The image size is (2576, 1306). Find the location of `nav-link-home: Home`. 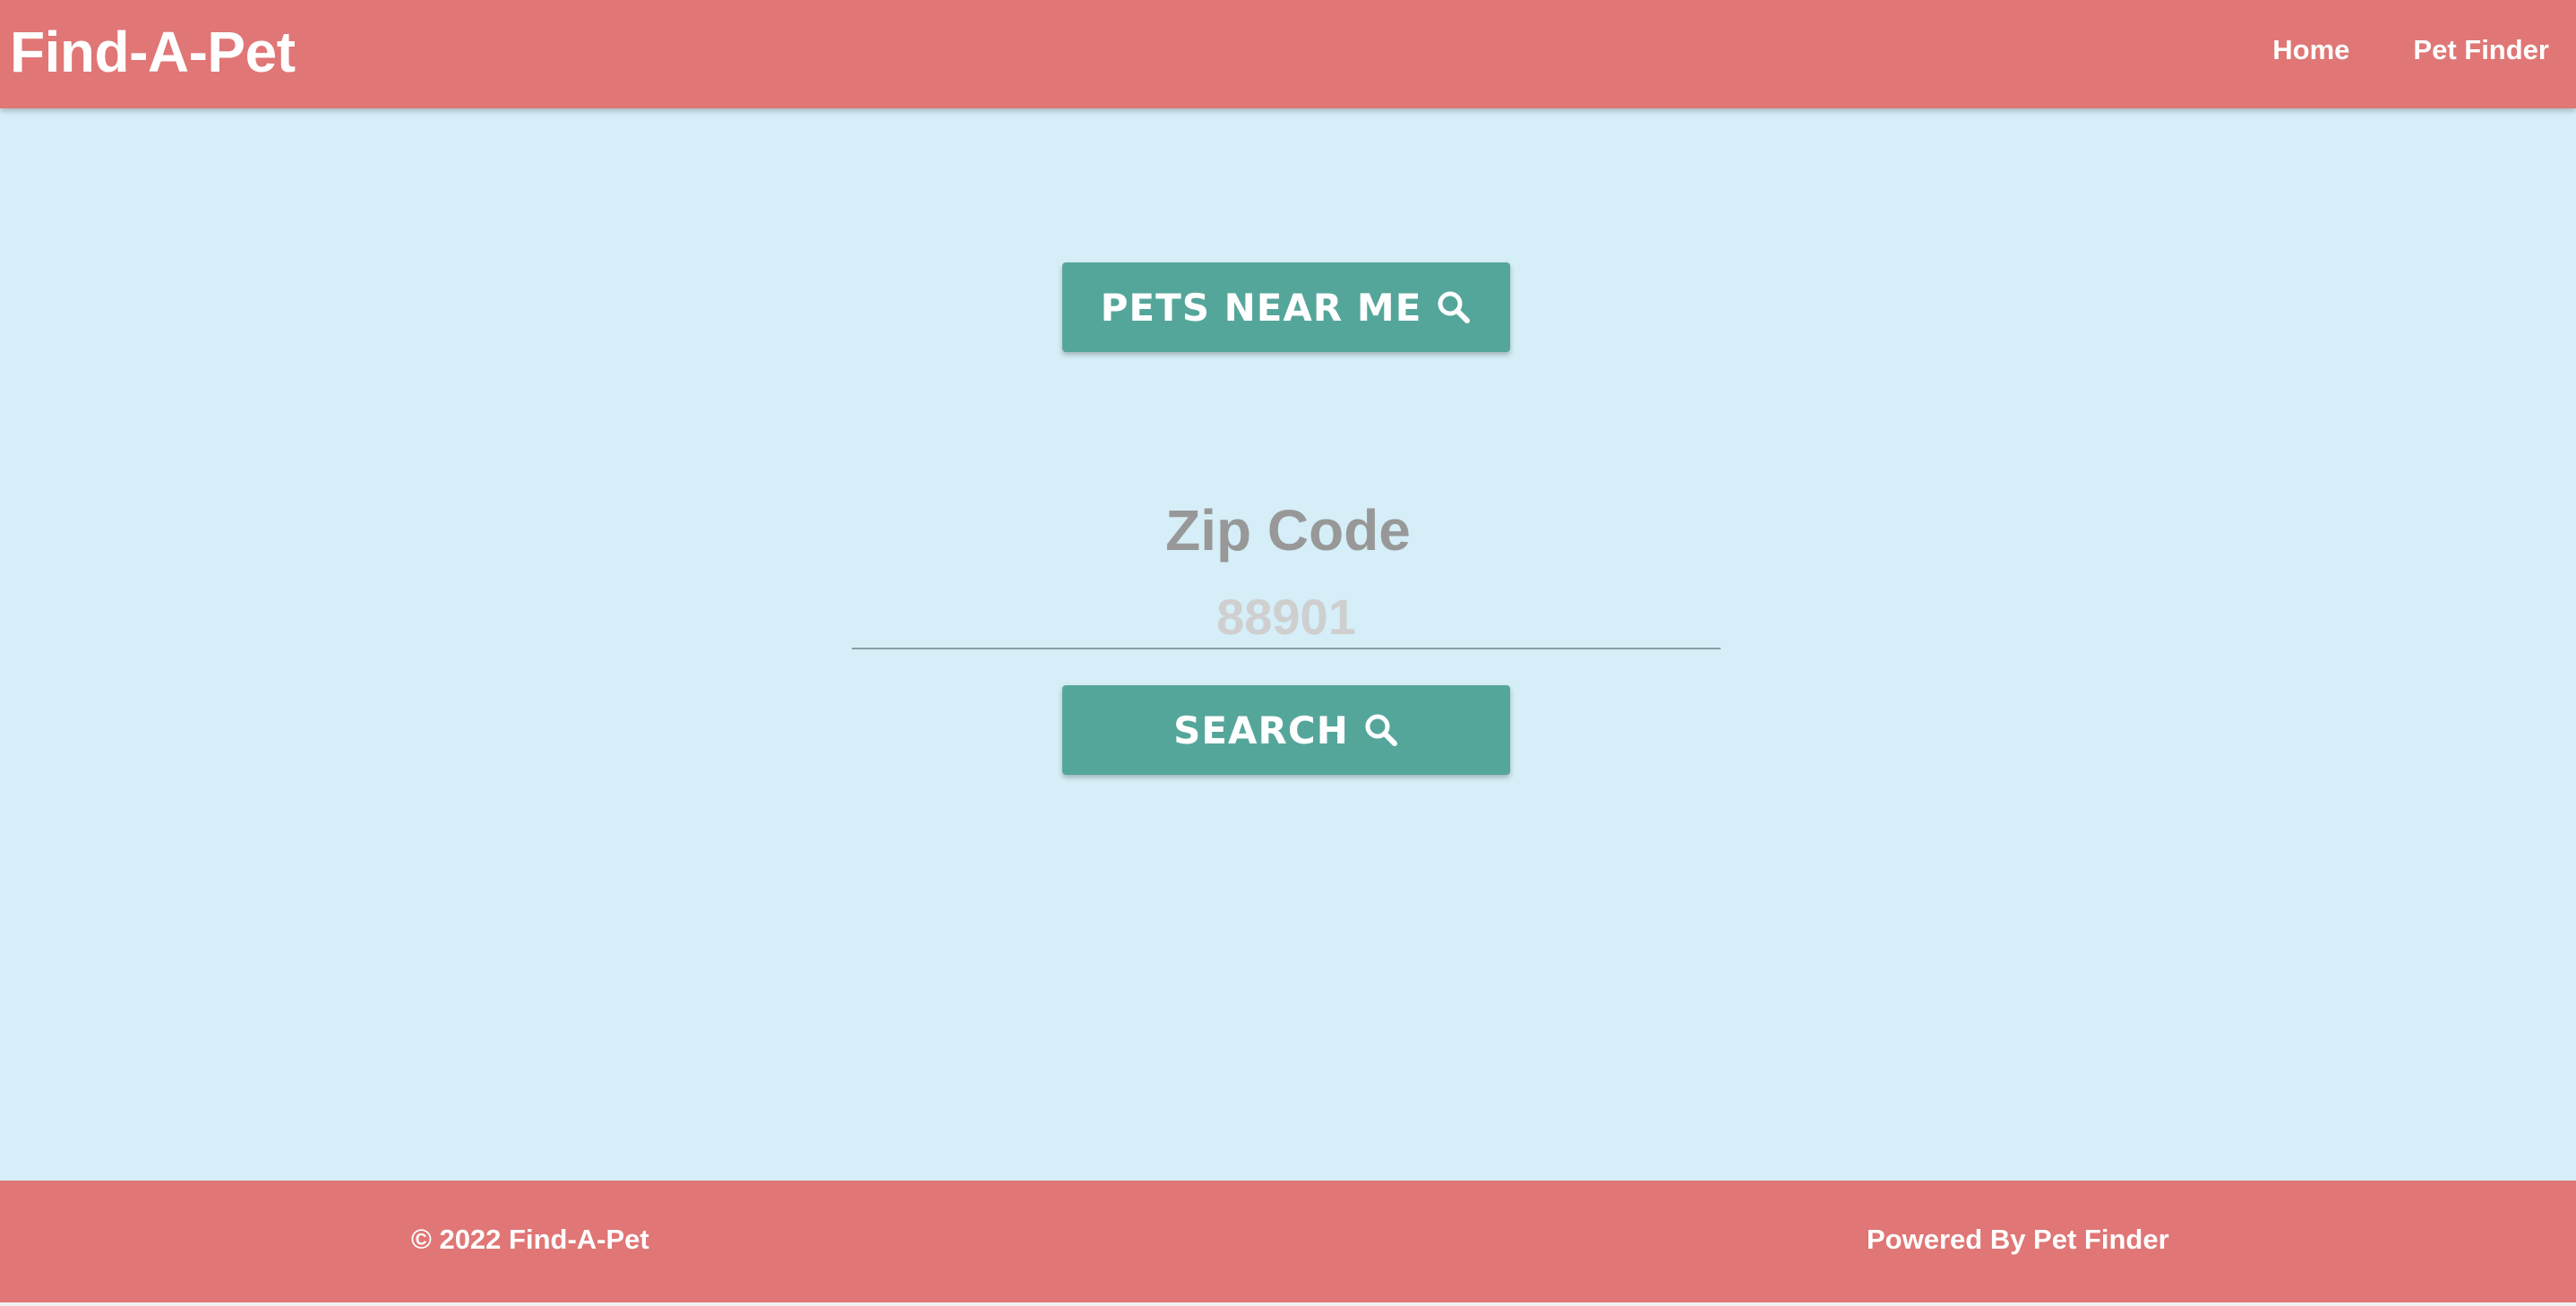

nav-link-home: Home is located at coordinates (2310, 50).